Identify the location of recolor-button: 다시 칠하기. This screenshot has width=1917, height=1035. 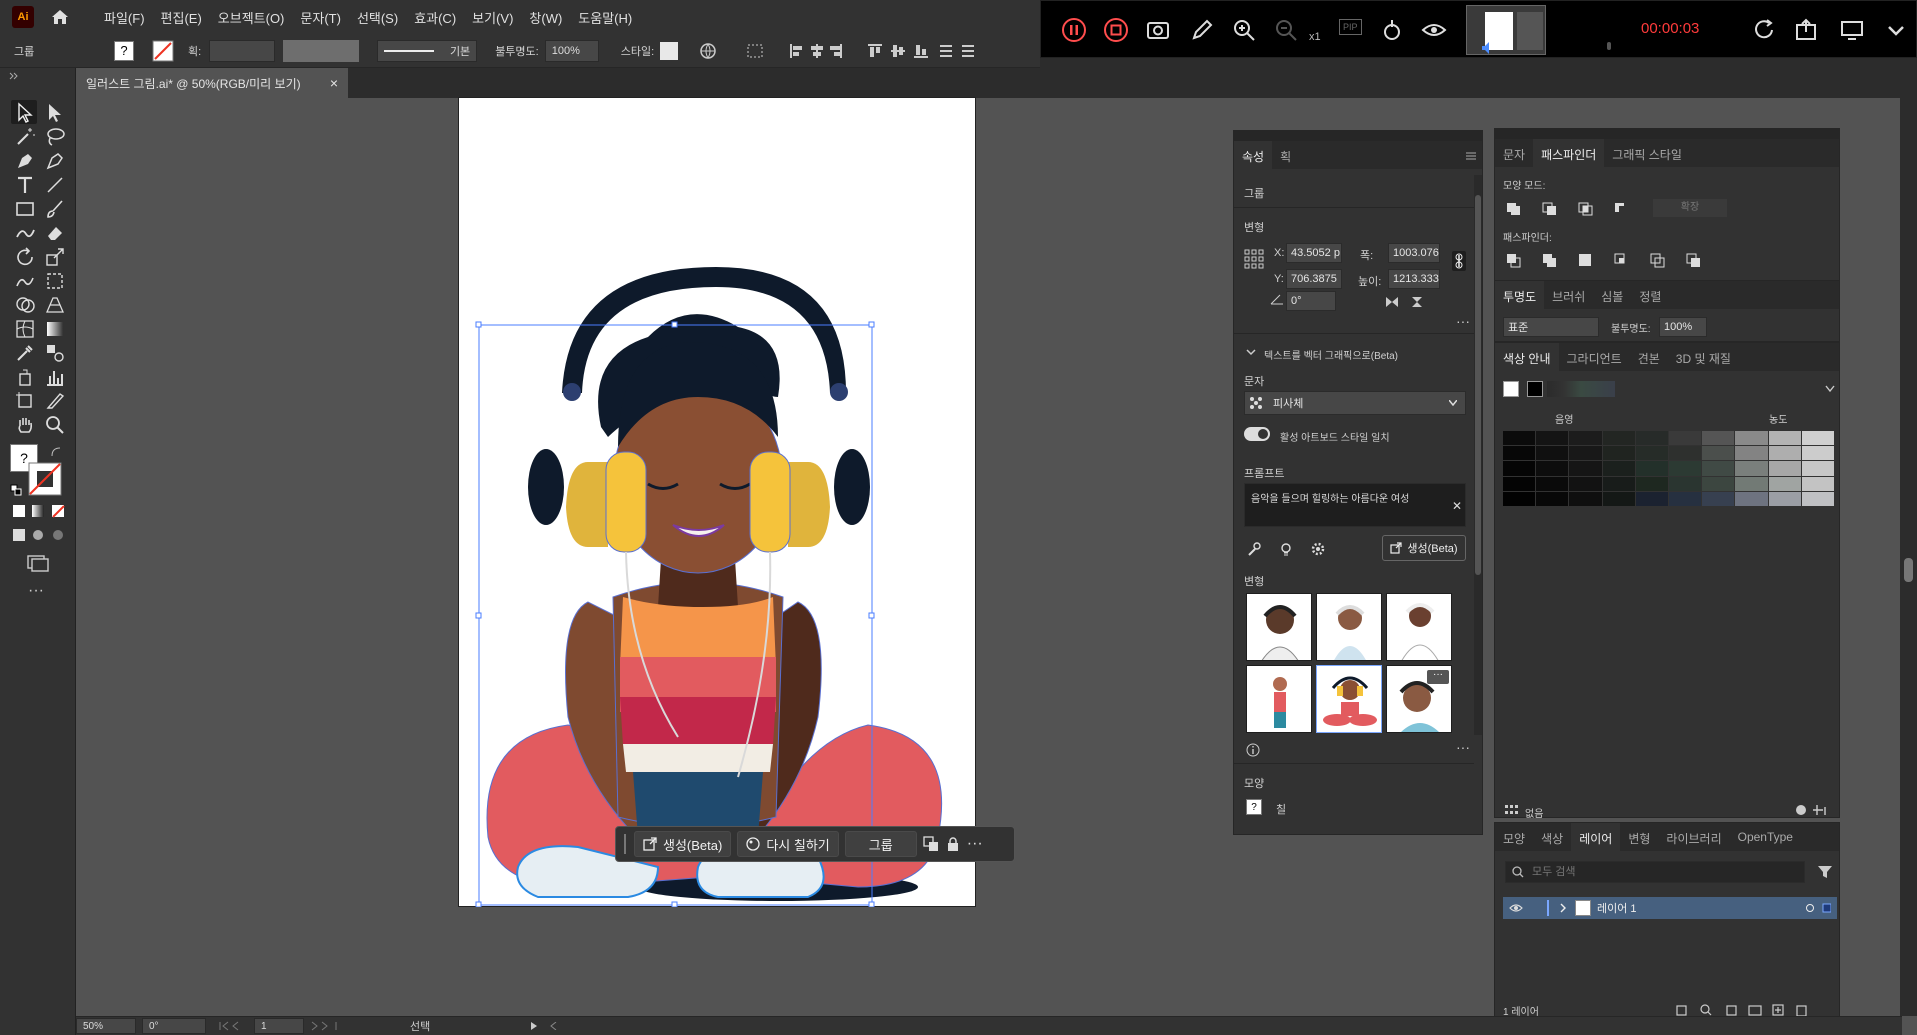
(788, 844).